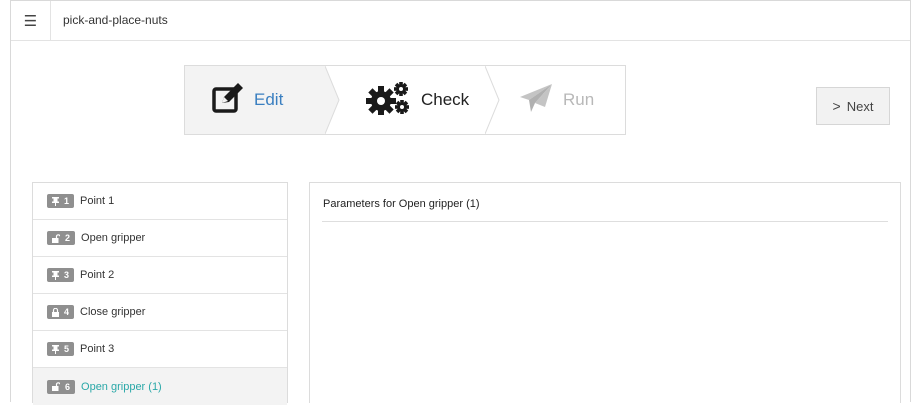  What do you see at coordinates (115, 20) in the screenshot?
I see `project-title: pick-and-place-nuts` at bounding box center [115, 20].